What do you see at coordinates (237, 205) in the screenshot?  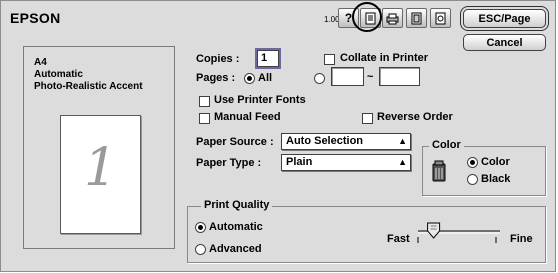 I see `print-quality-title: Print Quality` at bounding box center [237, 205].